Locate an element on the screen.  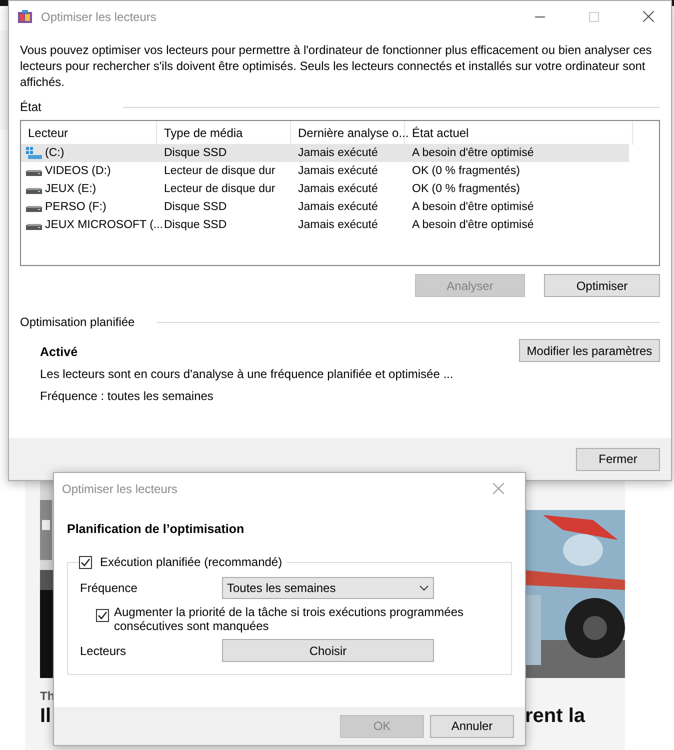
checkbox-label: Augmenter la priorité de la tâche si trois exécutions programmées consécutives sont manquées is located at coordinates (289, 619).